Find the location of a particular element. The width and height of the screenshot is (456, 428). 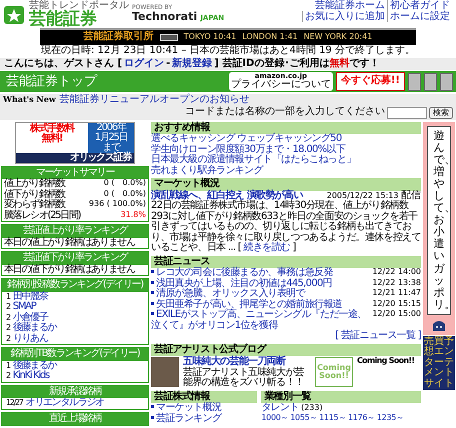

stock-info-link: マーケット概況 is located at coordinates (186, 407).